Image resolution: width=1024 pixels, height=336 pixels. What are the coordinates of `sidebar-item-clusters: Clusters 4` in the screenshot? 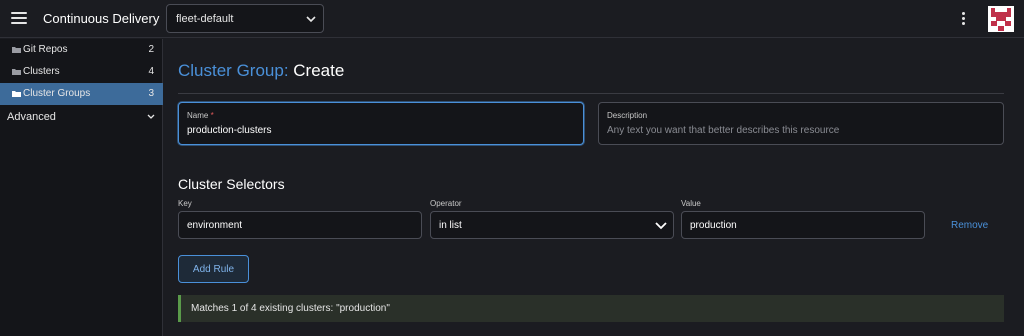 It's located at (81, 72).